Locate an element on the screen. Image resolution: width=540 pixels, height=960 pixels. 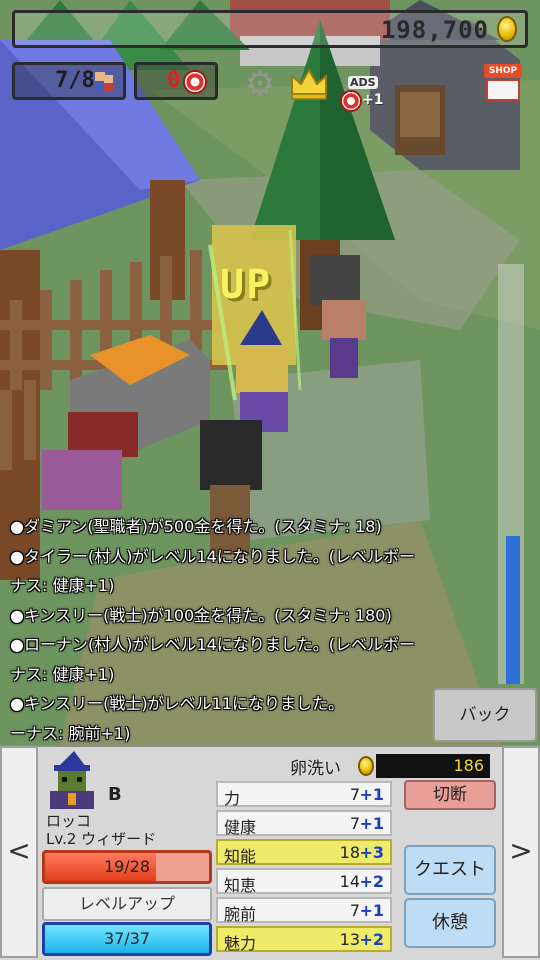
ads-label: ADS is located at coordinates (363, 82).